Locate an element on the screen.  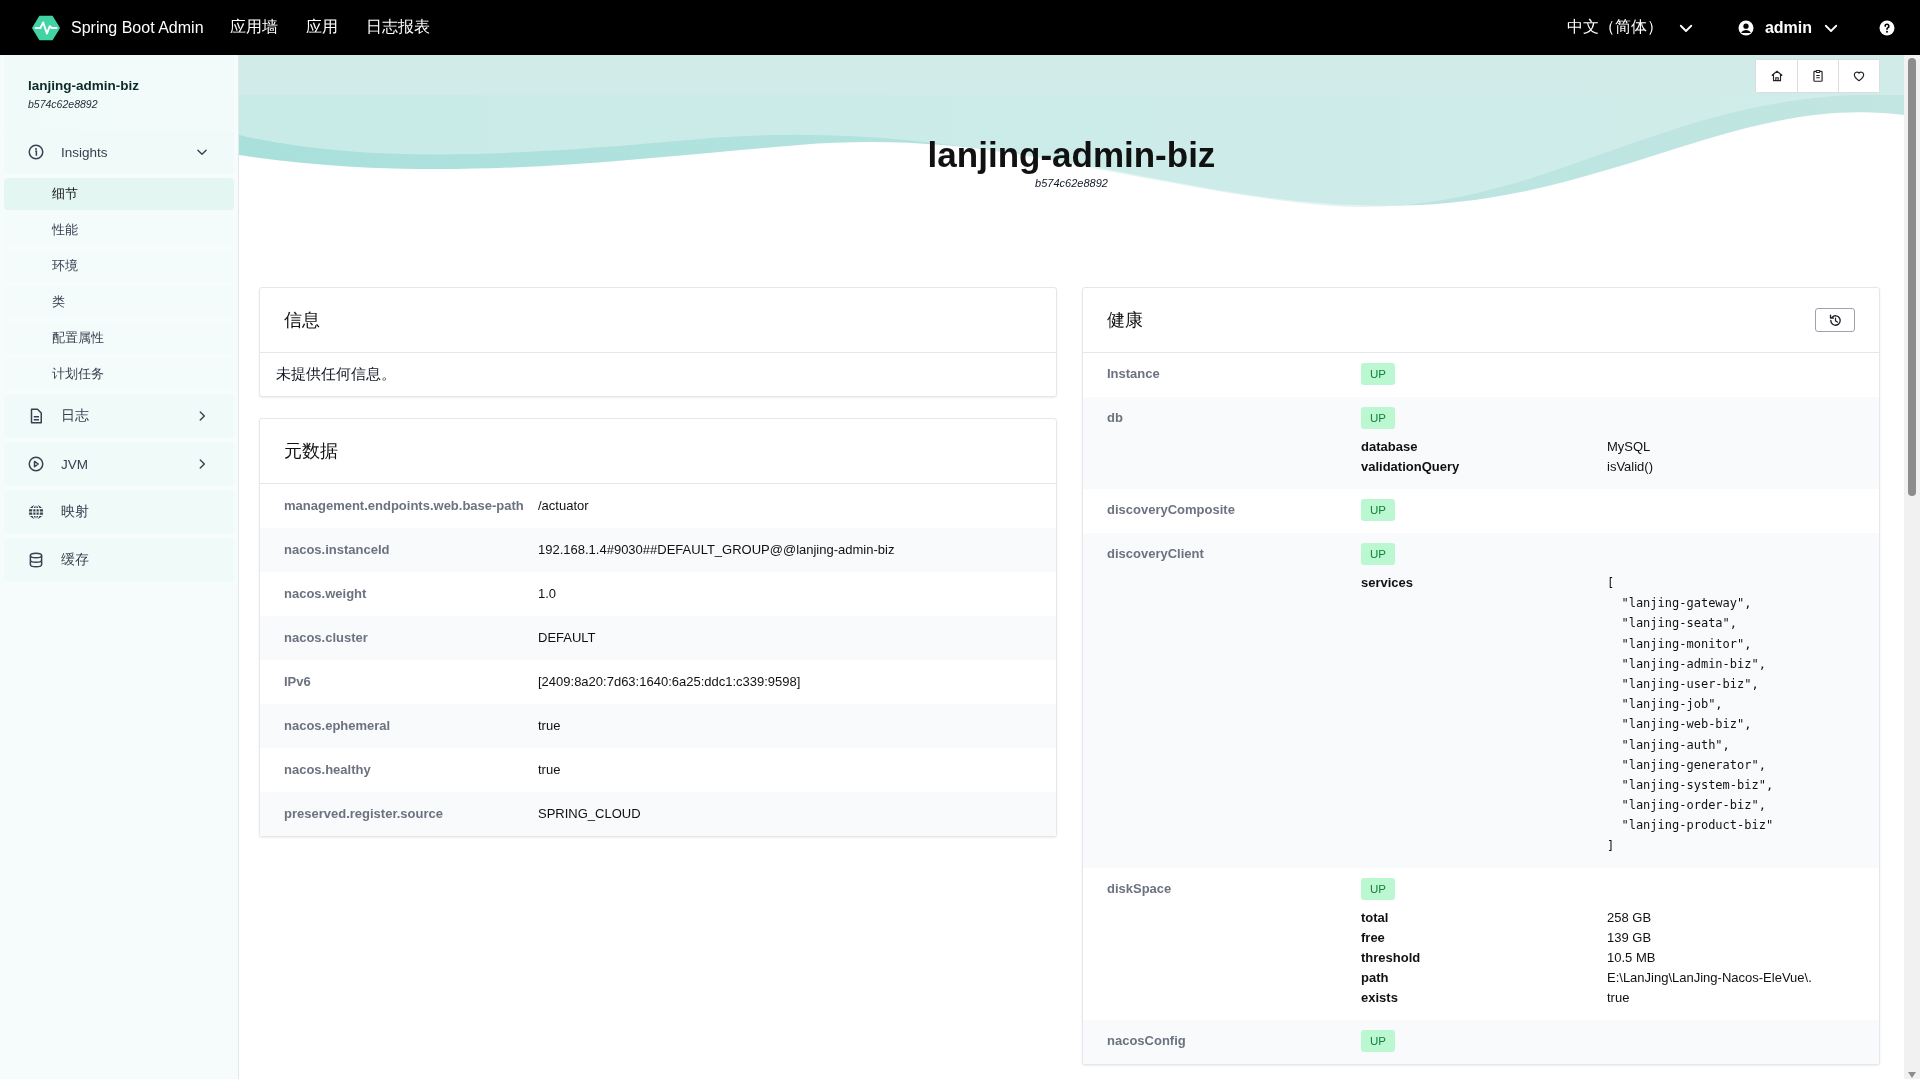
detail-value: [ "lanjing-gateway", "lanjing-seata", "lanjing-monitor", "lanjing-admin-biz", "lanjing-user-biz", "lanjing-job", "lanjing-web-biz", "lanjing-auth", "lanjing-generator", "lanjing-system-biz", "lanjing-order-biz", "lanjing-product-biz" ] is located at coordinates (1691, 715).